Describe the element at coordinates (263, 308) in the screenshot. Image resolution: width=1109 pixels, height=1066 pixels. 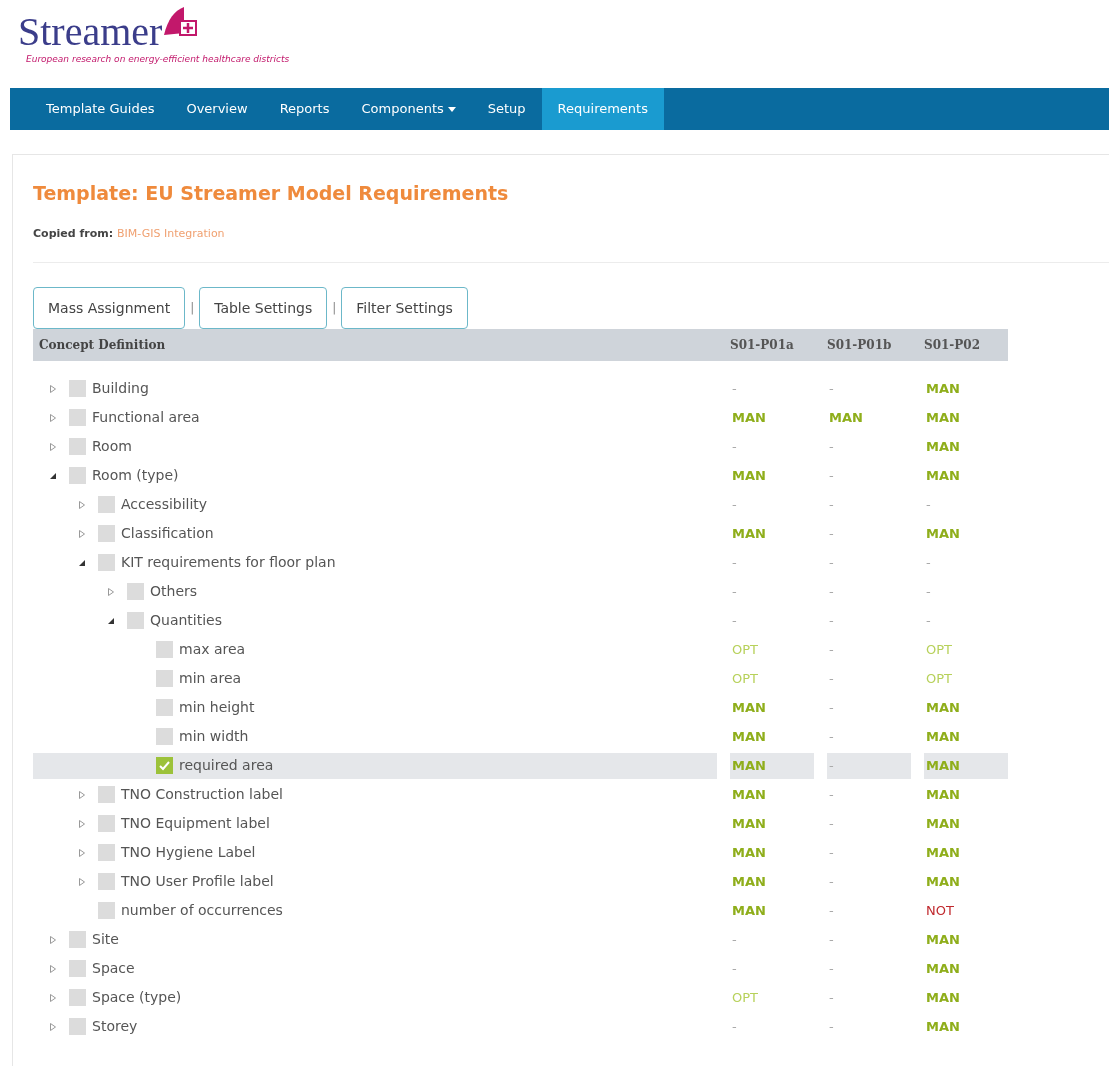
I see `toolbar-button: Table Settings` at that location.